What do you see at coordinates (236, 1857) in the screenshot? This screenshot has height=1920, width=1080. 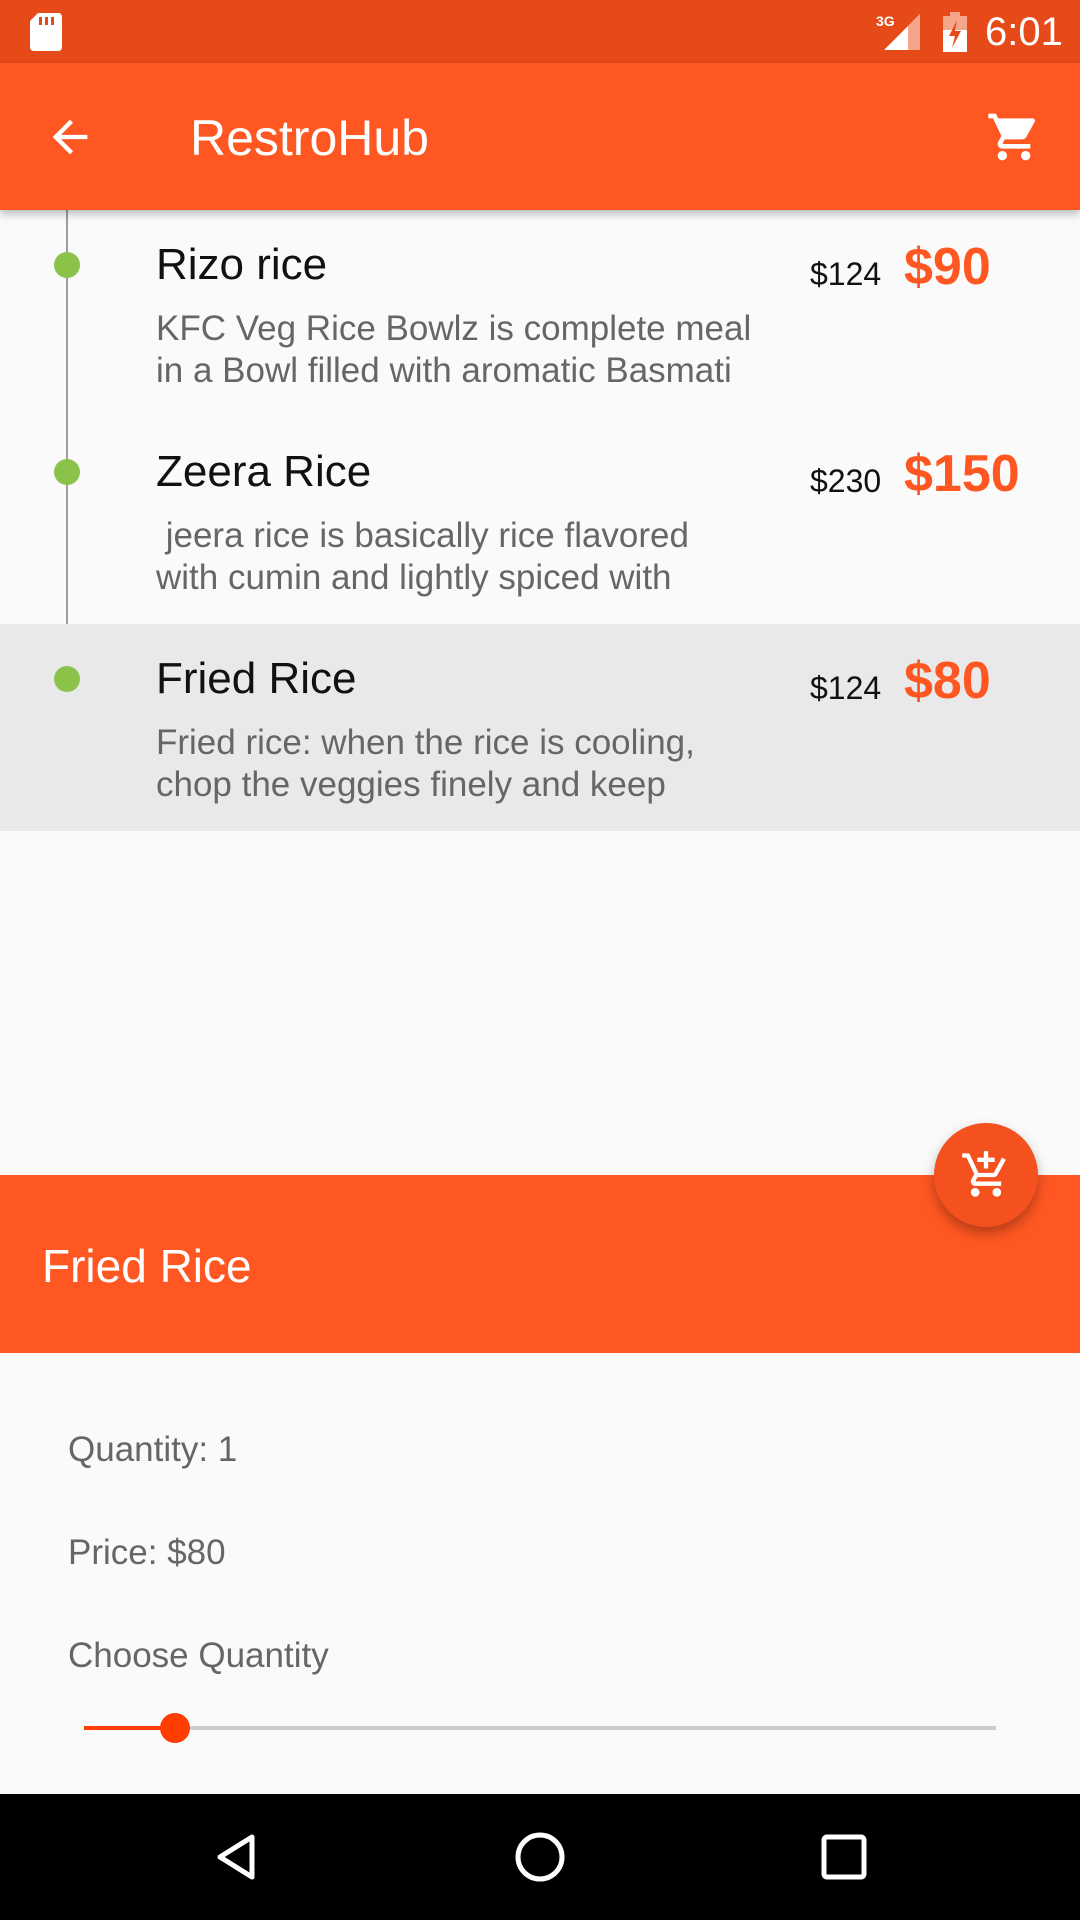 I see `nav-back-icon` at bounding box center [236, 1857].